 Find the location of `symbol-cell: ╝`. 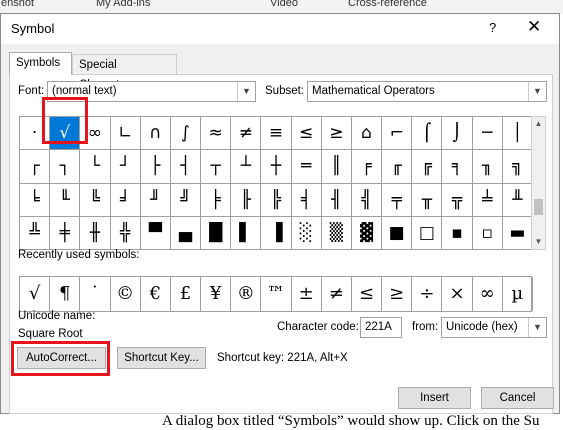

symbol-cell: ╝ is located at coordinates (186, 200).